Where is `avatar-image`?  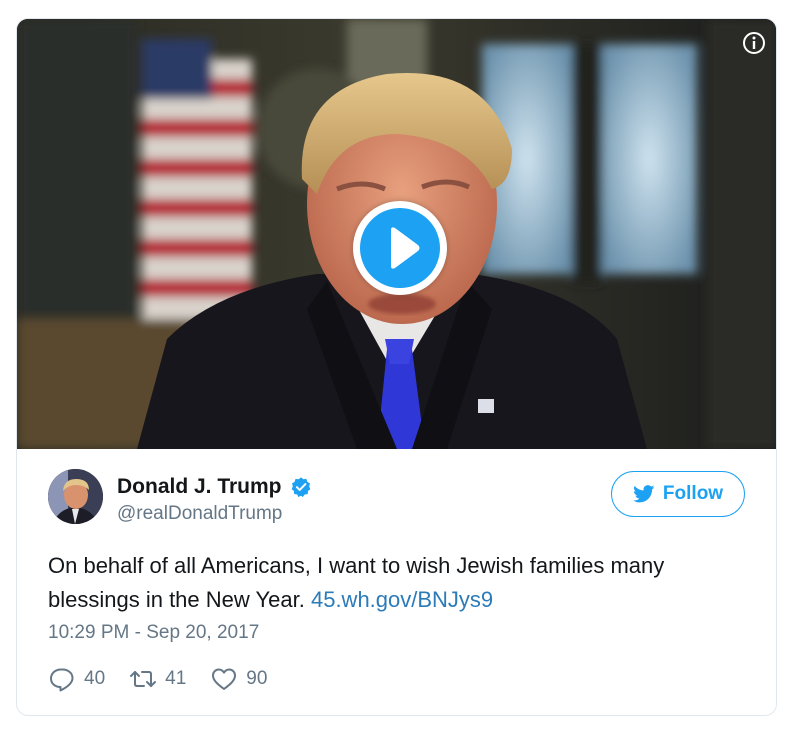
avatar-image is located at coordinates (75, 496).